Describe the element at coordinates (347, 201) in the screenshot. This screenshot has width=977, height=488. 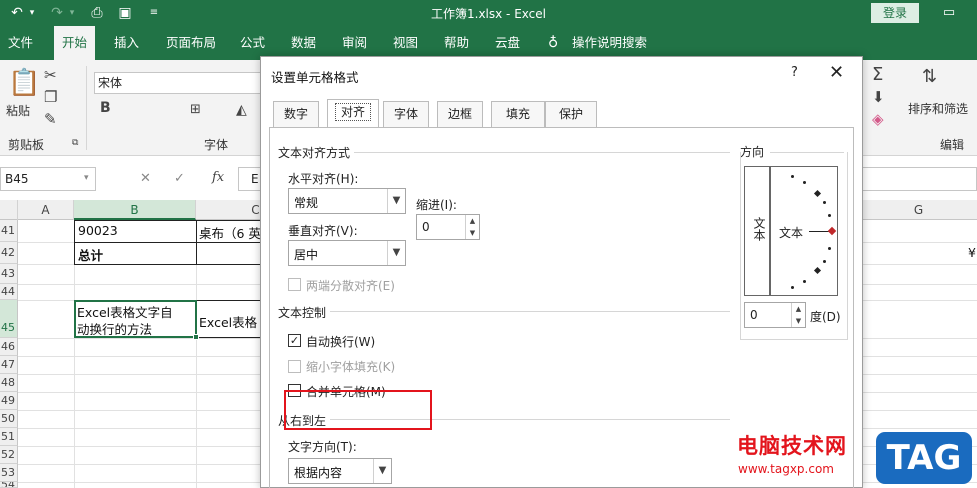
I see `horizontal-align-select: 常规 ▼` at that location.